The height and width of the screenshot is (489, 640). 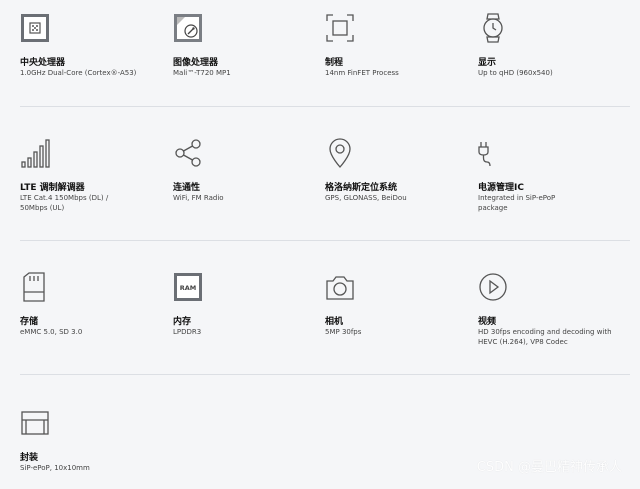 I want to click on package-icon, so click(x=35, y=423).